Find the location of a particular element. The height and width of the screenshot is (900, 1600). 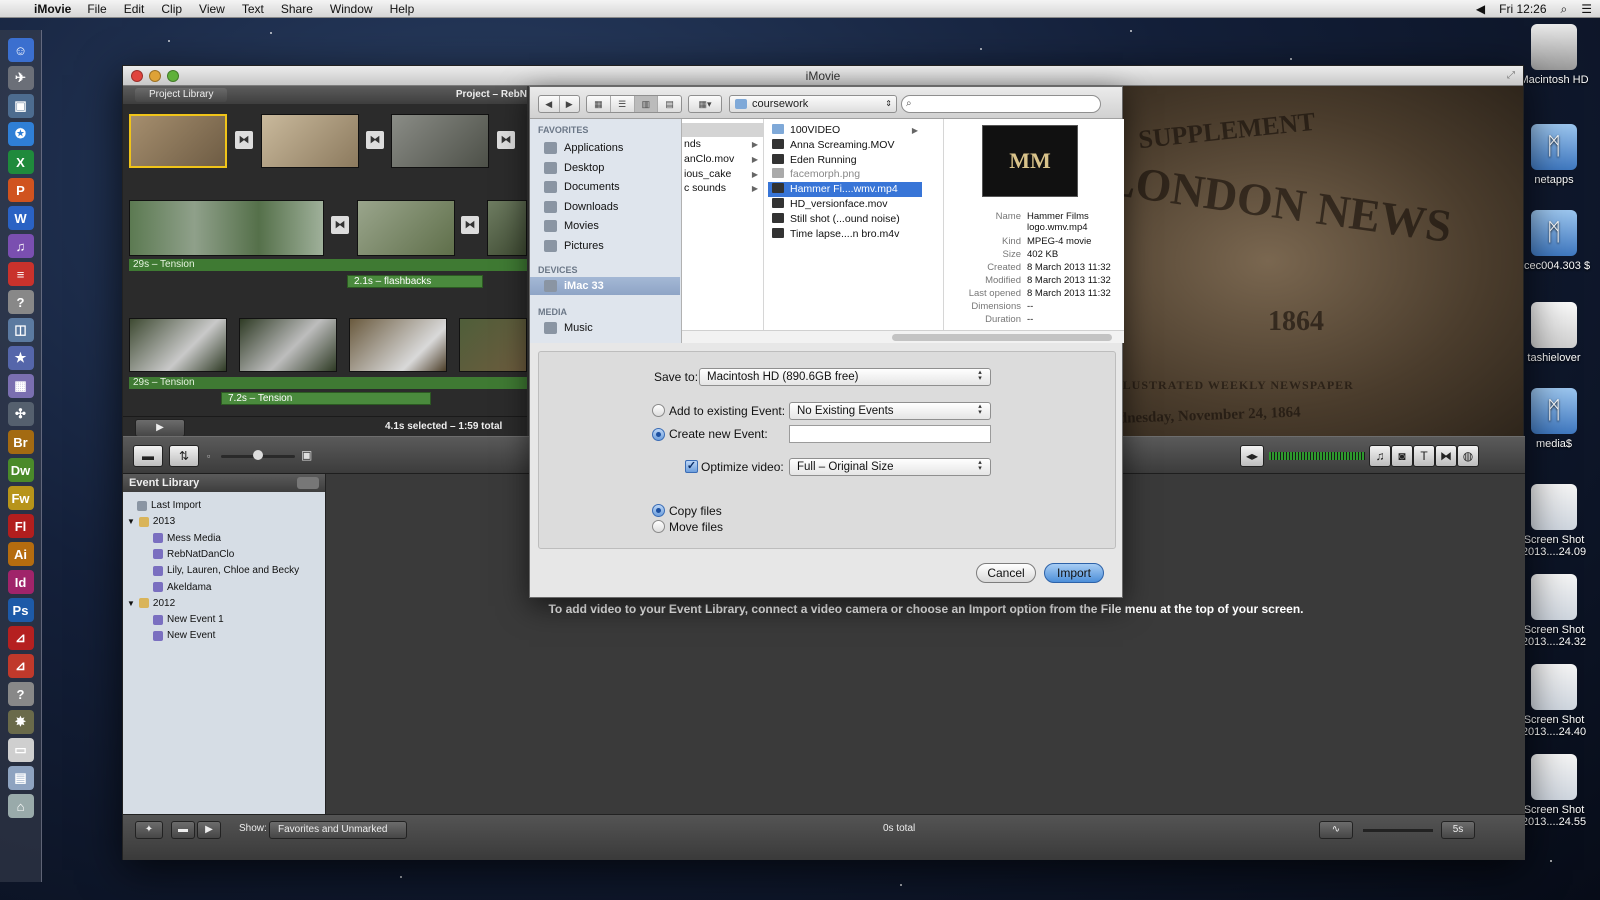

arrange-icon: ▦▾ is located at coordinates (705, 104).